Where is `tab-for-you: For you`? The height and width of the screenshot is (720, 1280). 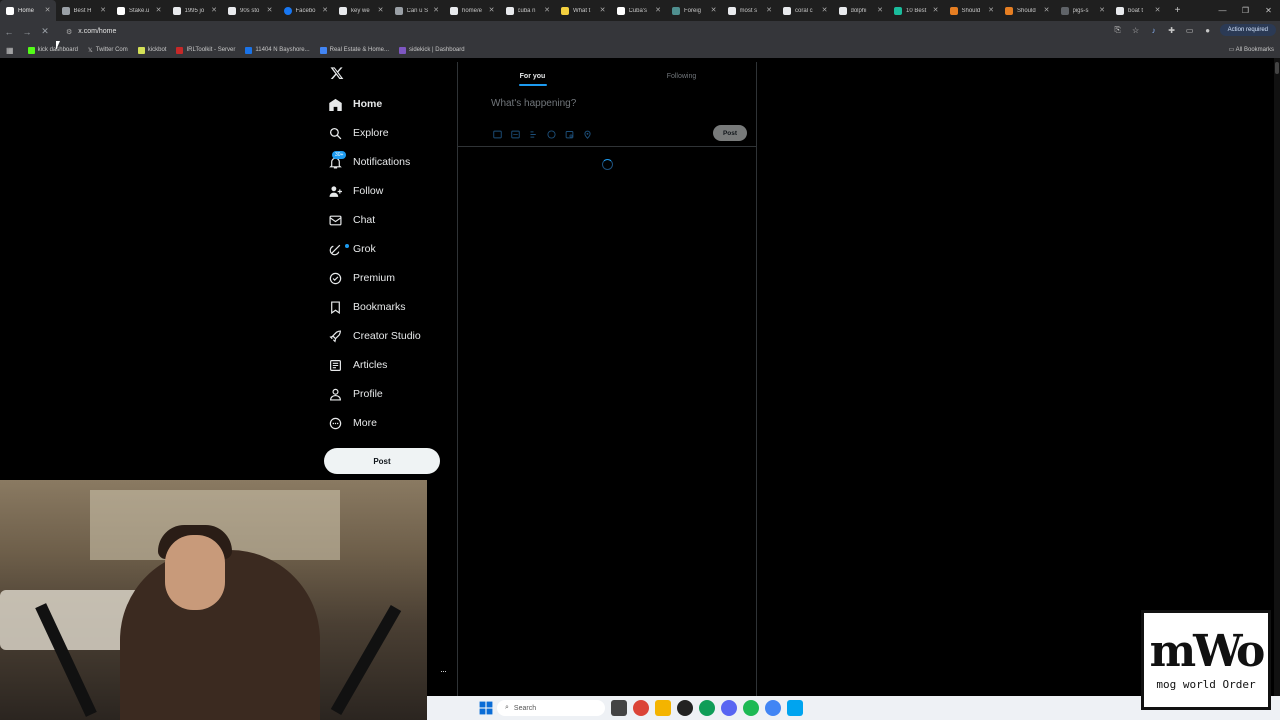
tab-for-you: For you is located at coordinates (532, 76).